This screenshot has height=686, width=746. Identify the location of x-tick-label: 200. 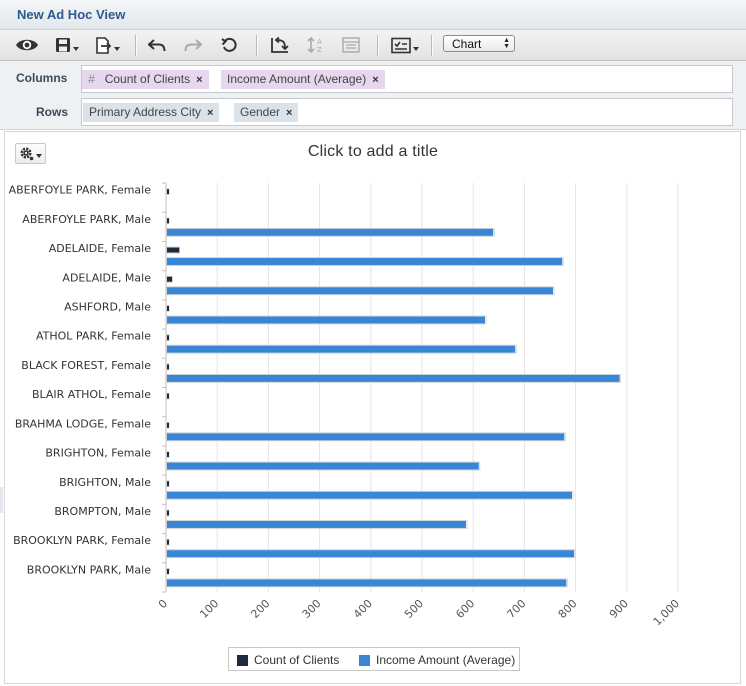
(260, 609).